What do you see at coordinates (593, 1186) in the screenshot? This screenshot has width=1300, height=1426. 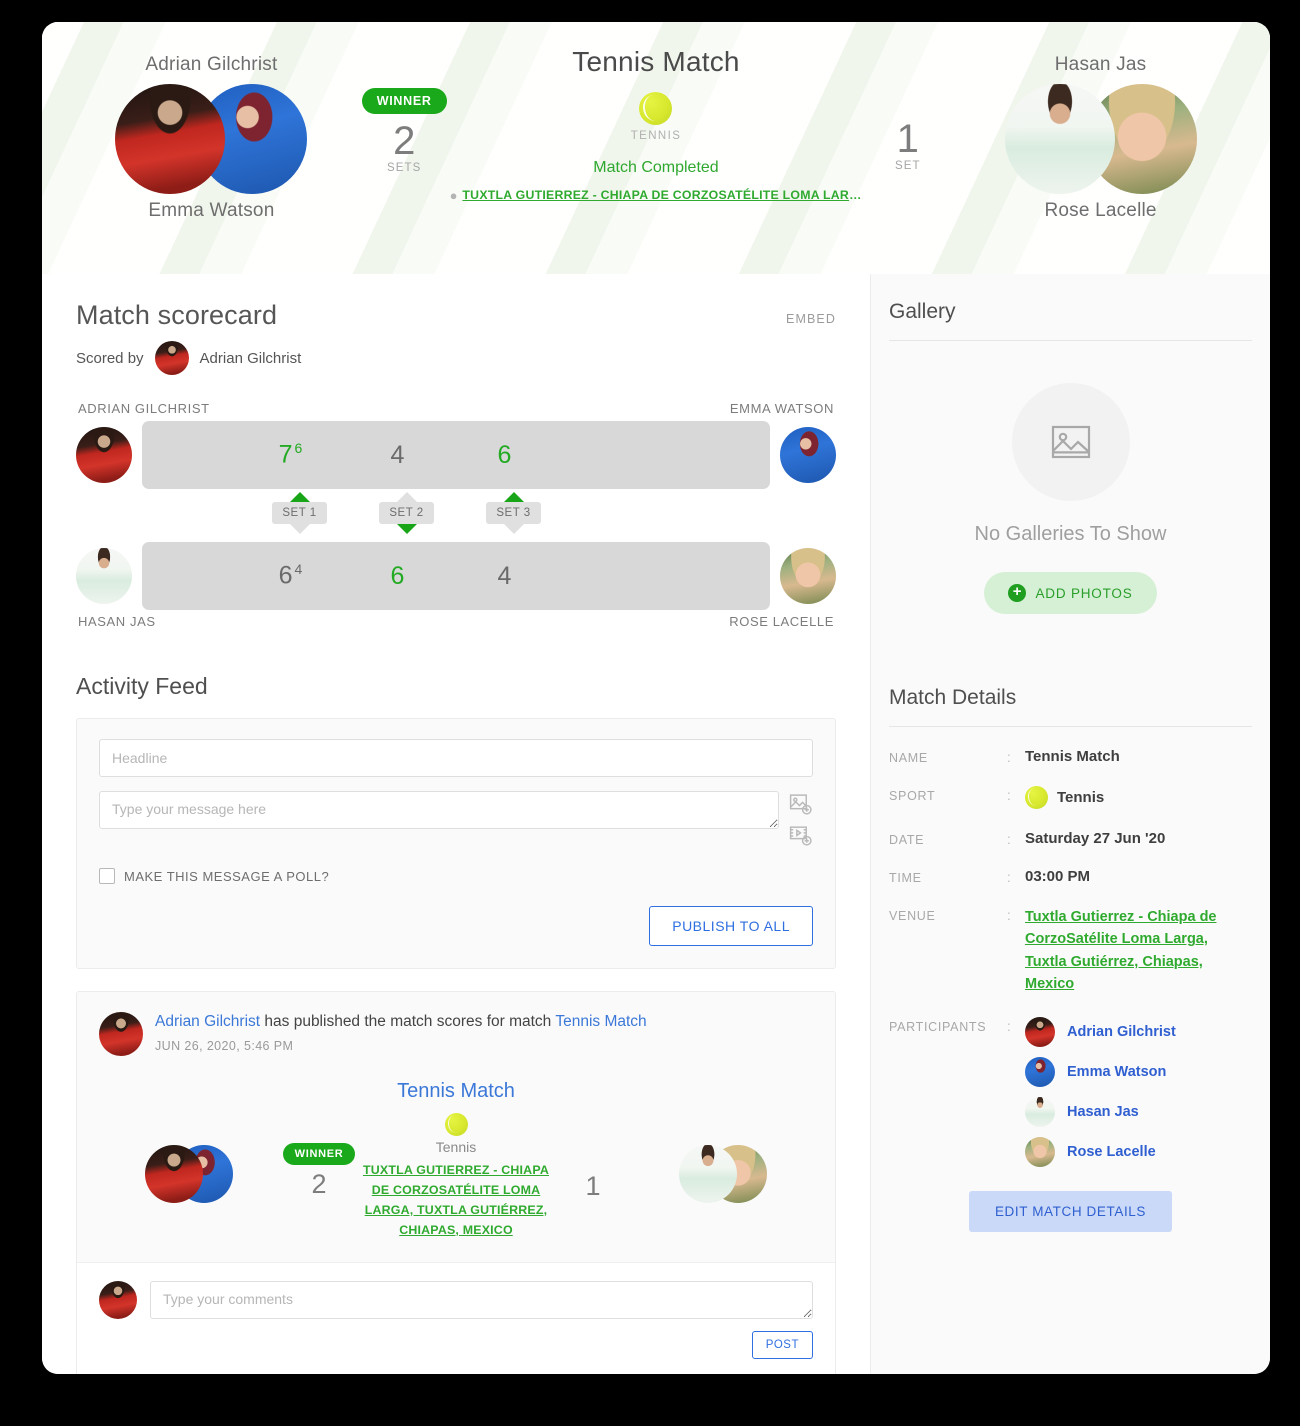 I see `post-right-score-value: 1` at bounding box center [593, 1186].